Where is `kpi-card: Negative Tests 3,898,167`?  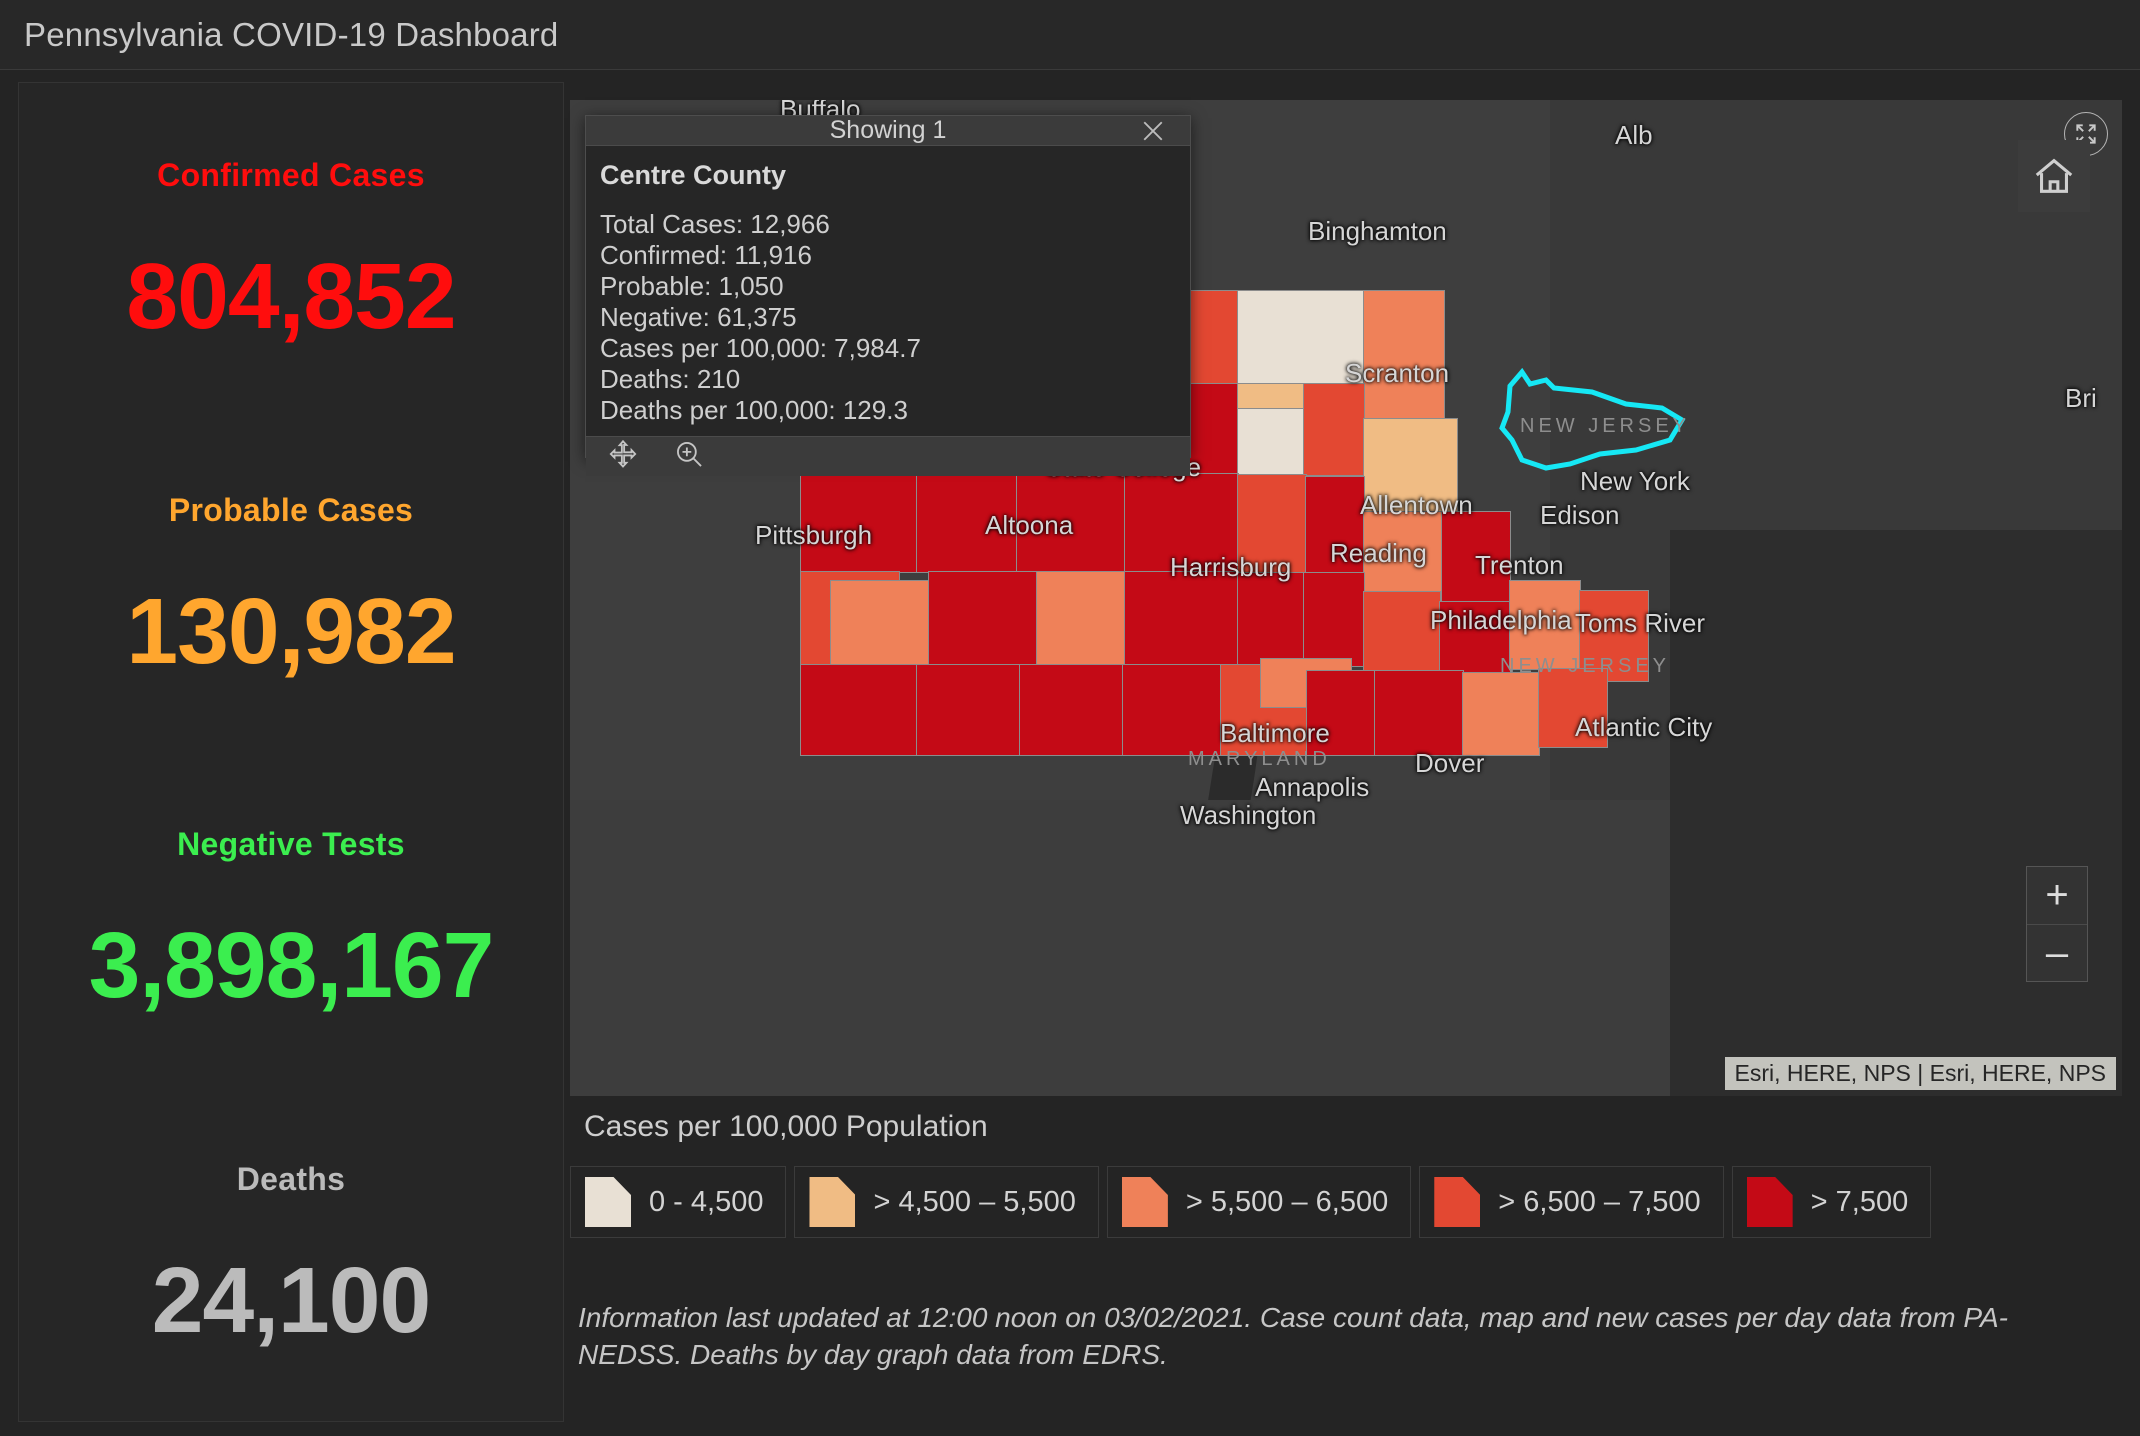
kpi-card: Negative Tests 3,898,167 is located at coordinates (291, 919).